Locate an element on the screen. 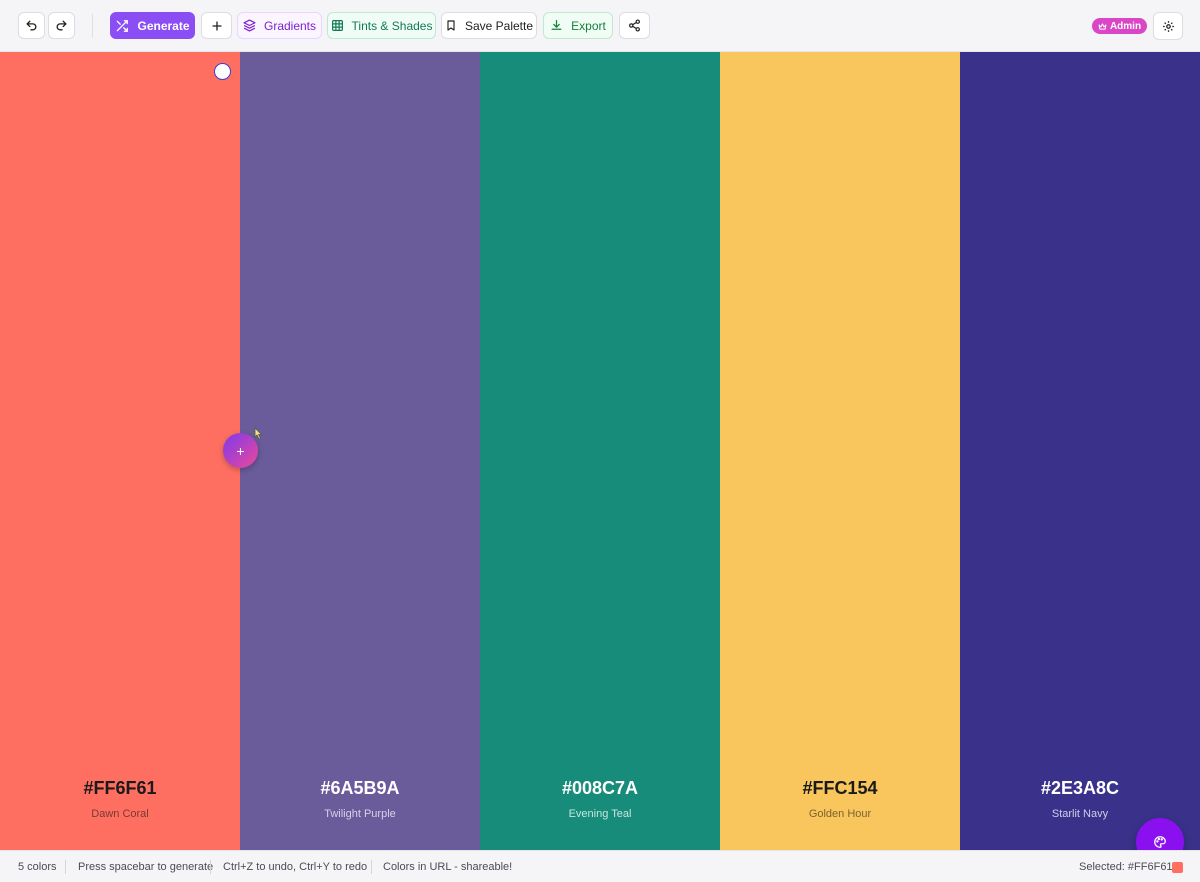 This screenshot has width=1200, height=882. plus-icon is located at coordinates (216, 25).